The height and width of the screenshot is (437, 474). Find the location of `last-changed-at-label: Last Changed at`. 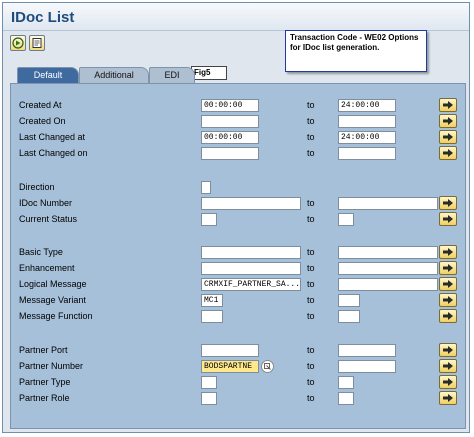

last-changed-at-label: Last Changed at is located at coordinates (52, 137).